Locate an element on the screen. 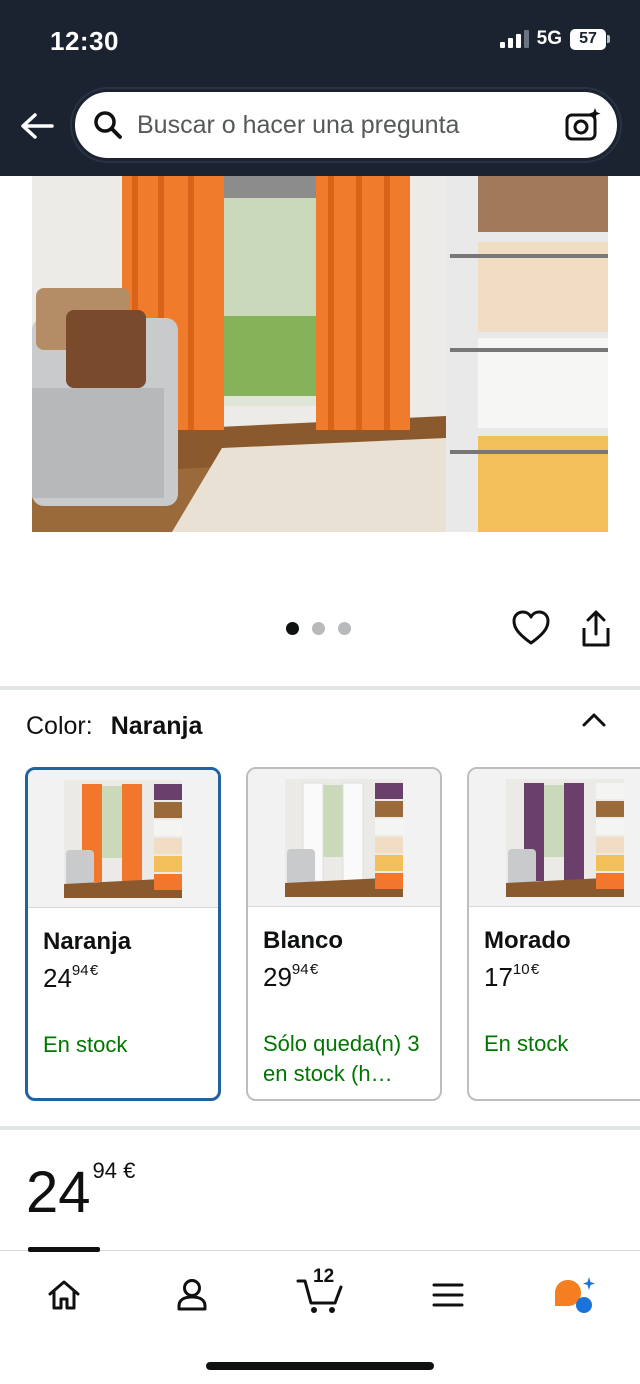 This screenshot has width=640, height=1384. back-button is located at coordinates (37, 126).